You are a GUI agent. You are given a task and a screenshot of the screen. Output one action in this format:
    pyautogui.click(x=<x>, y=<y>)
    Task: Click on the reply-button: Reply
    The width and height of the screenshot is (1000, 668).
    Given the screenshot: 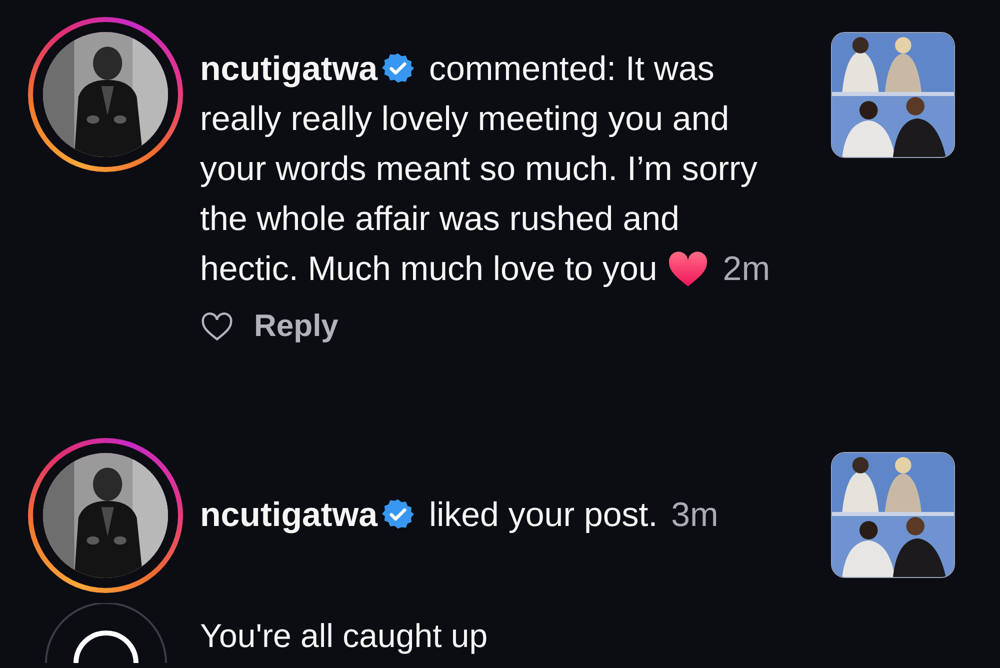 What is the action you would take?
    pyautogui.click(x=296, y=326)
    